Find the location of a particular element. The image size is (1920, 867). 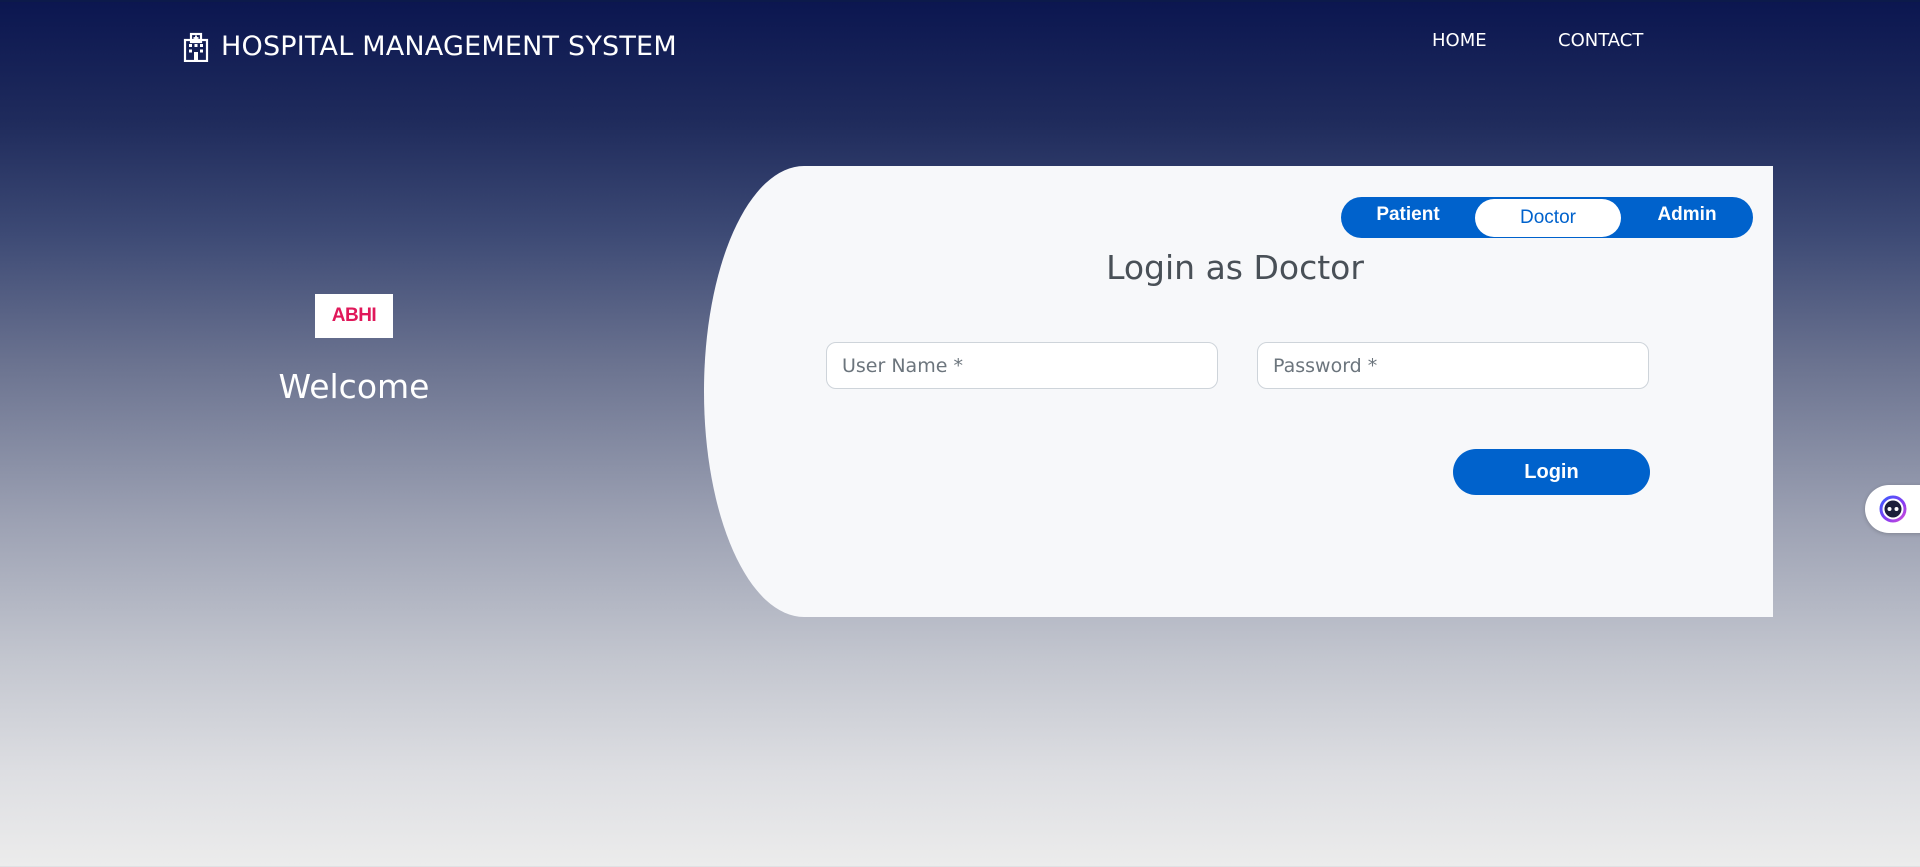

top-border is located at coordinates (960, 1).